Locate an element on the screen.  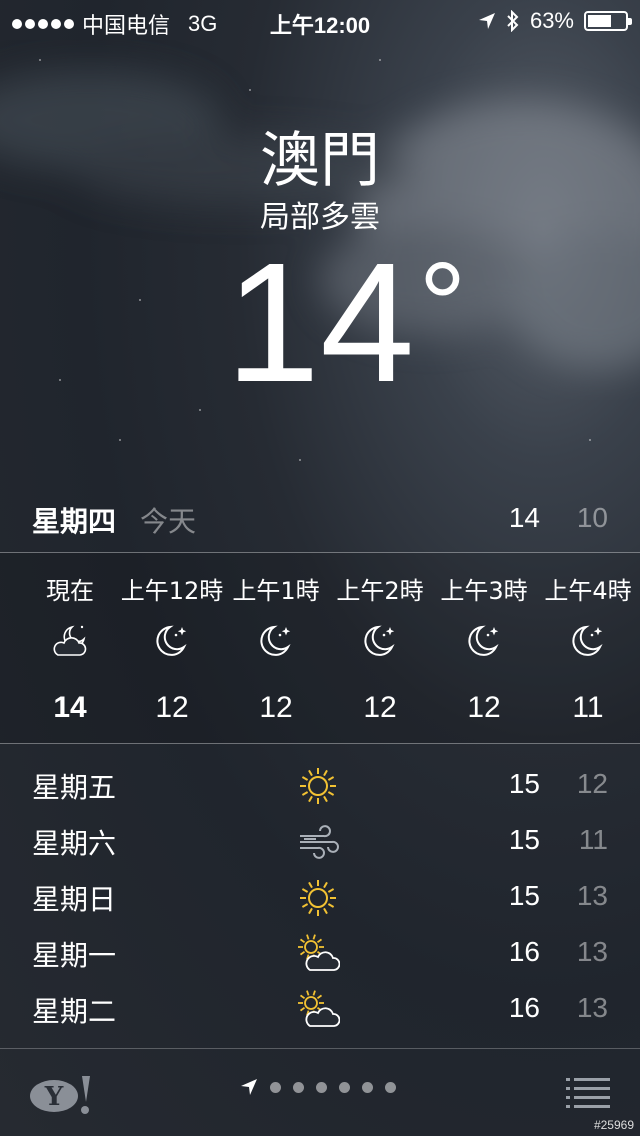
svg-text: Y is located at coordinates (54, 1097).